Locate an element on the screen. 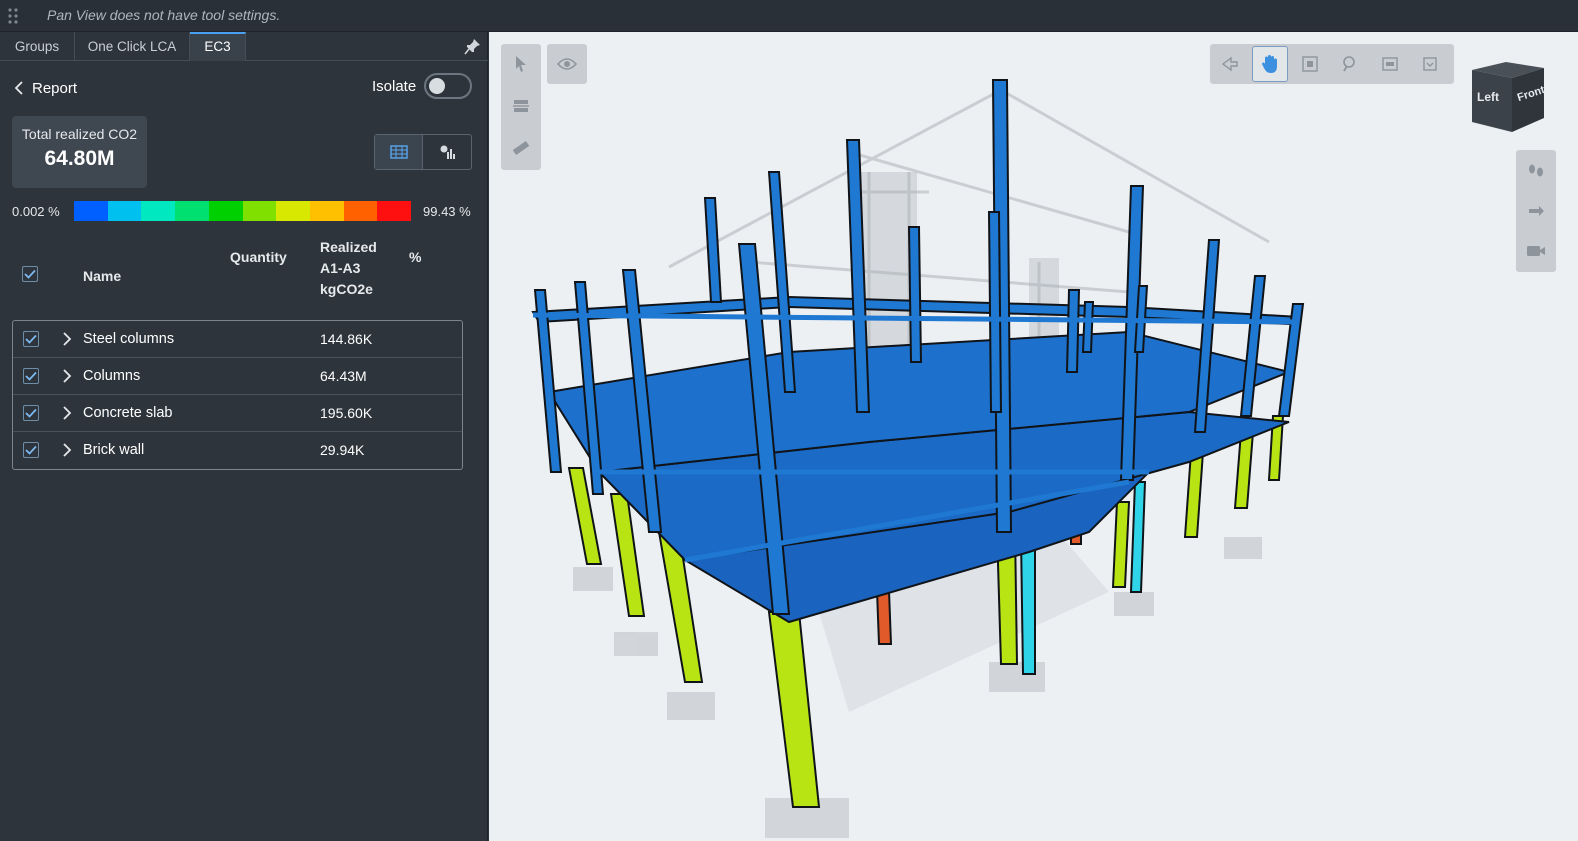 The height and width of the screenshot is (841, 1578). orbit-button is located at coordinates (1230, 64).